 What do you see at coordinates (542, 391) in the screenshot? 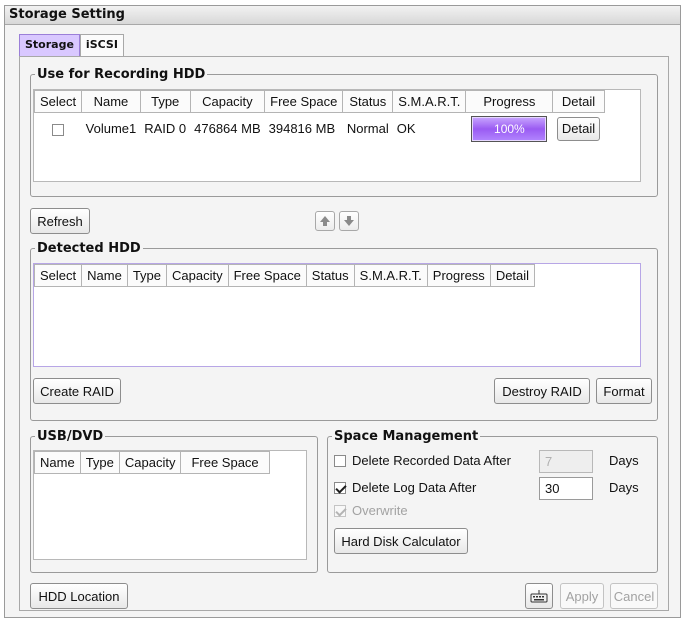
I see `destroy-raid-button: Destroy RAID` at bounding box center [542, 391].